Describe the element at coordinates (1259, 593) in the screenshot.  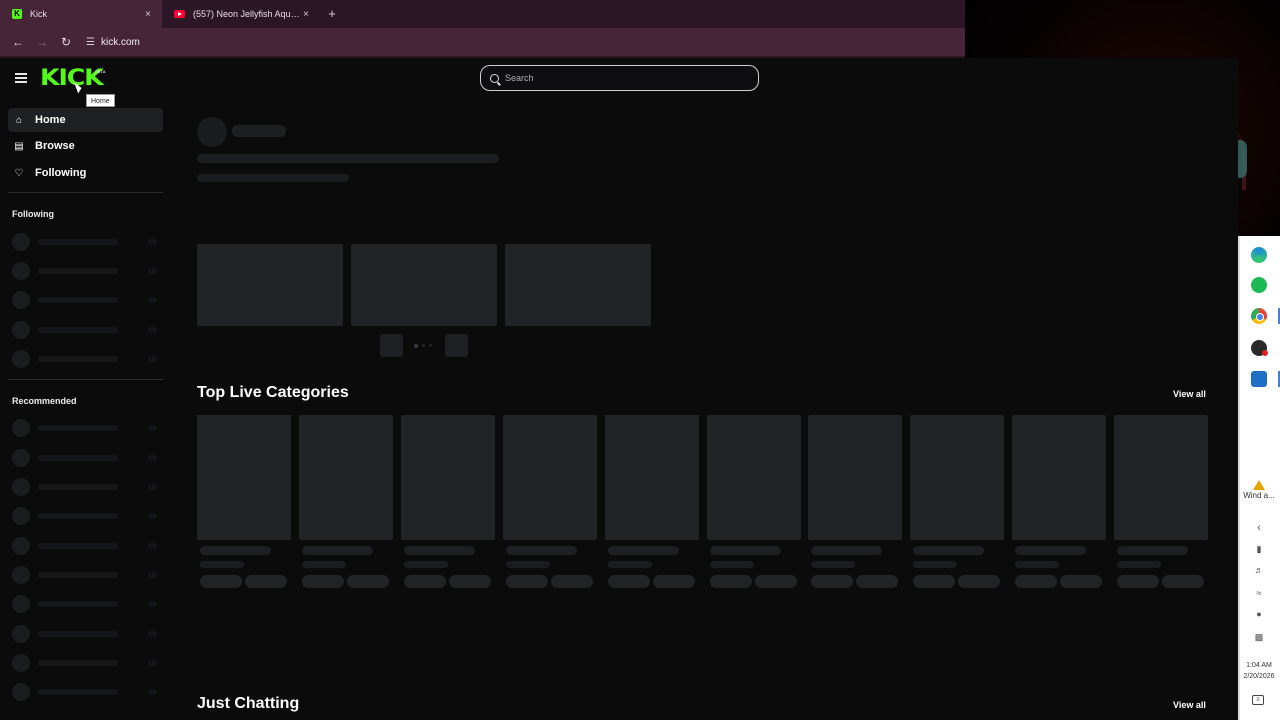
I see `network-icon: ≈` at that location.